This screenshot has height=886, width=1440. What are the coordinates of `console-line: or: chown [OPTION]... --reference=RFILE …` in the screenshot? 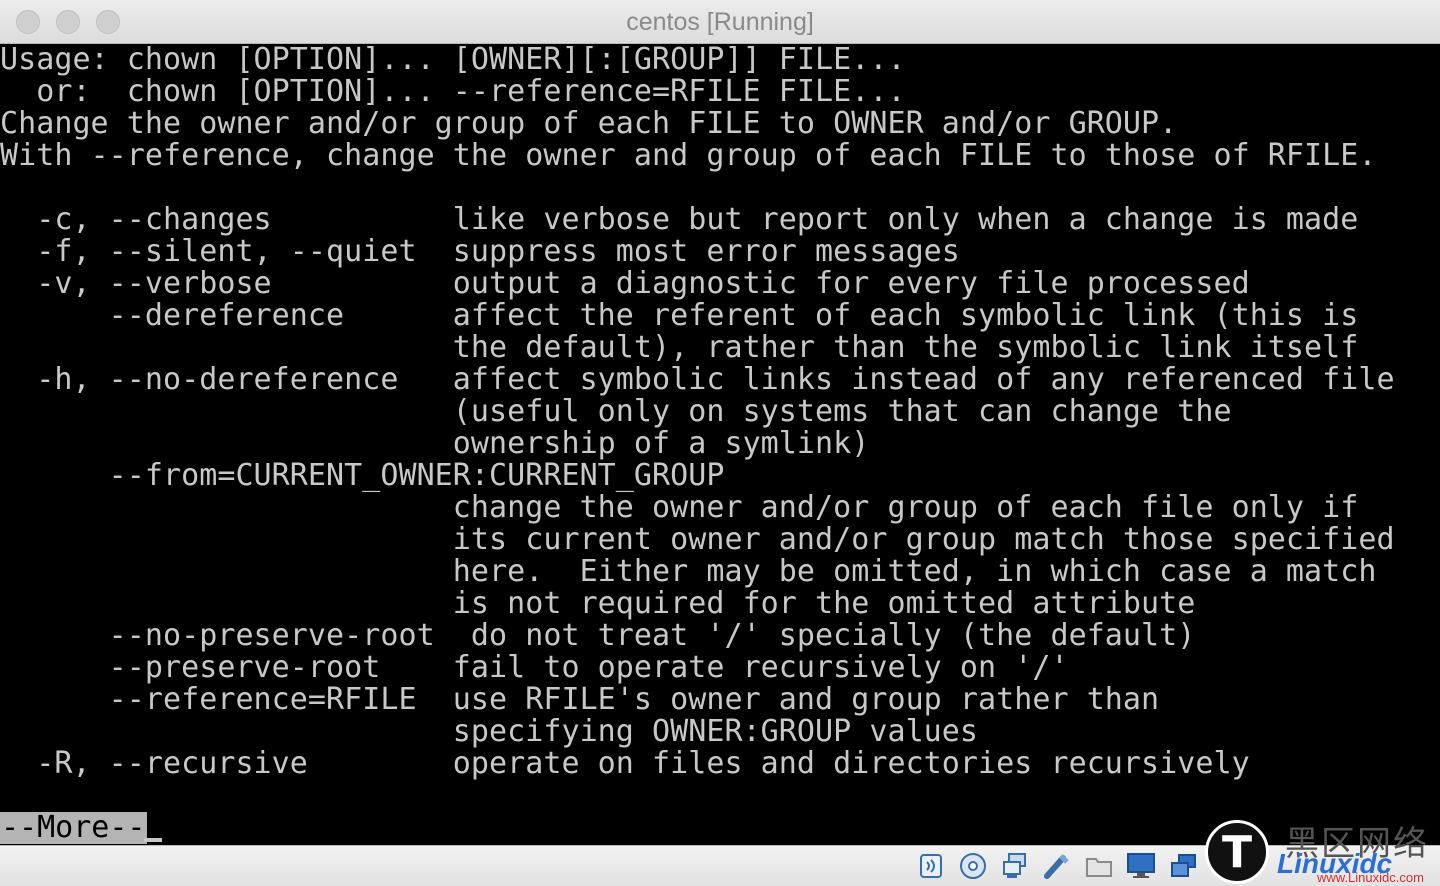 It's located at (453, 91).